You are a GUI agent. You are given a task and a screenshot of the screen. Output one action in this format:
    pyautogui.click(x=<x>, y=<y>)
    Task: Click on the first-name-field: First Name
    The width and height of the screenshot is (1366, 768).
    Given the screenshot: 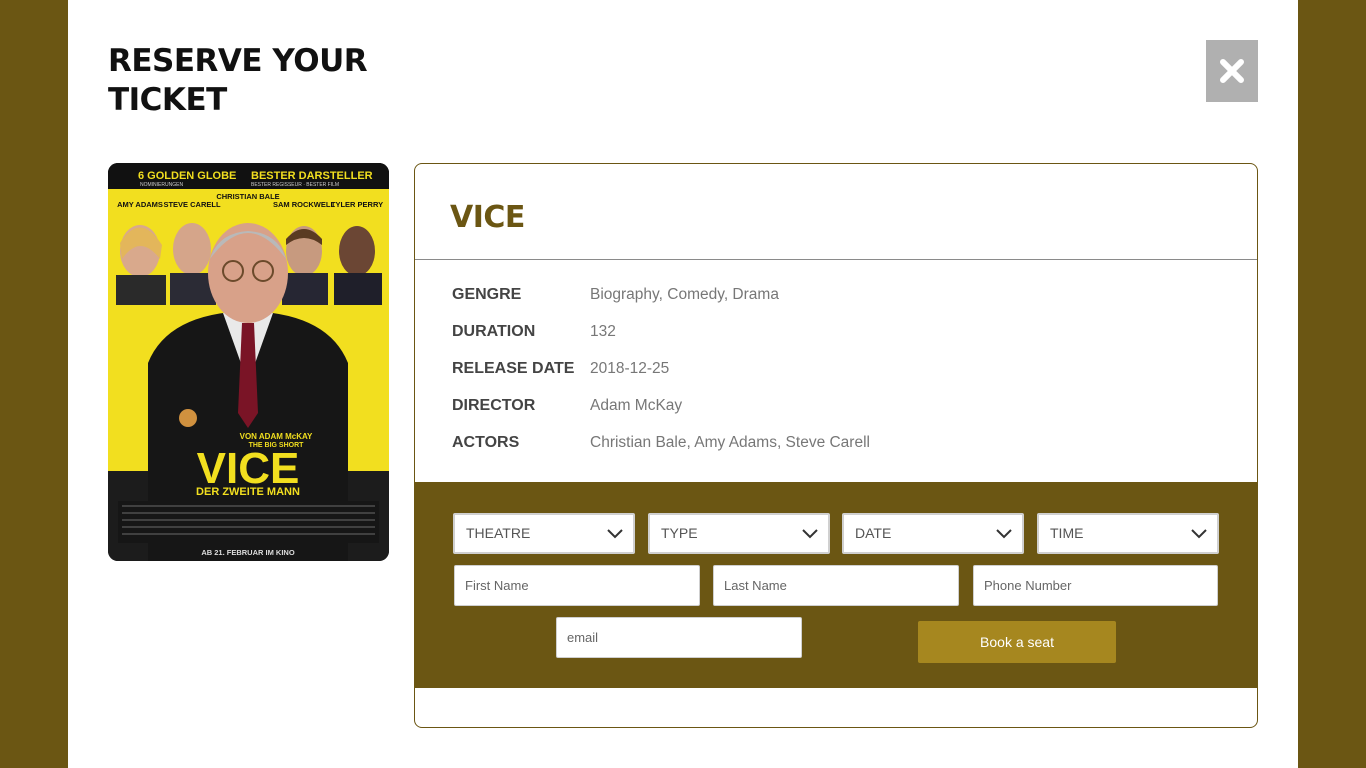 What is the action you would take?
    pyautogui.click(x=577, y=585)
    